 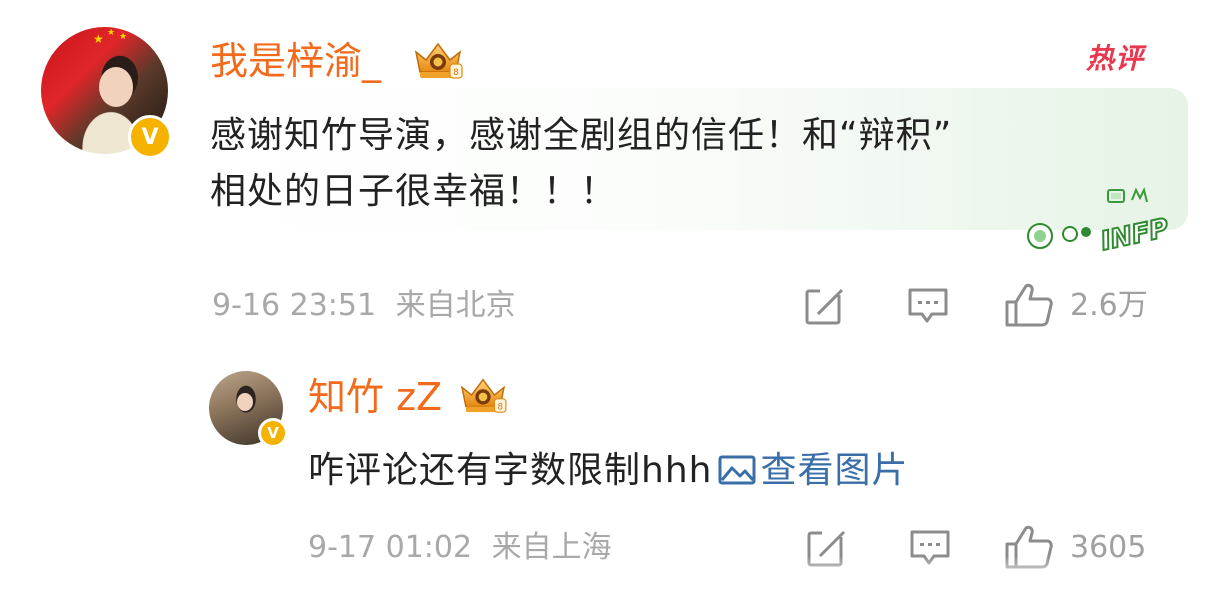 What do you see at coordinates (295, 61) in the screenshot?
I see `comment-username: 我是梓渝_` at bounding box center [295, 61].